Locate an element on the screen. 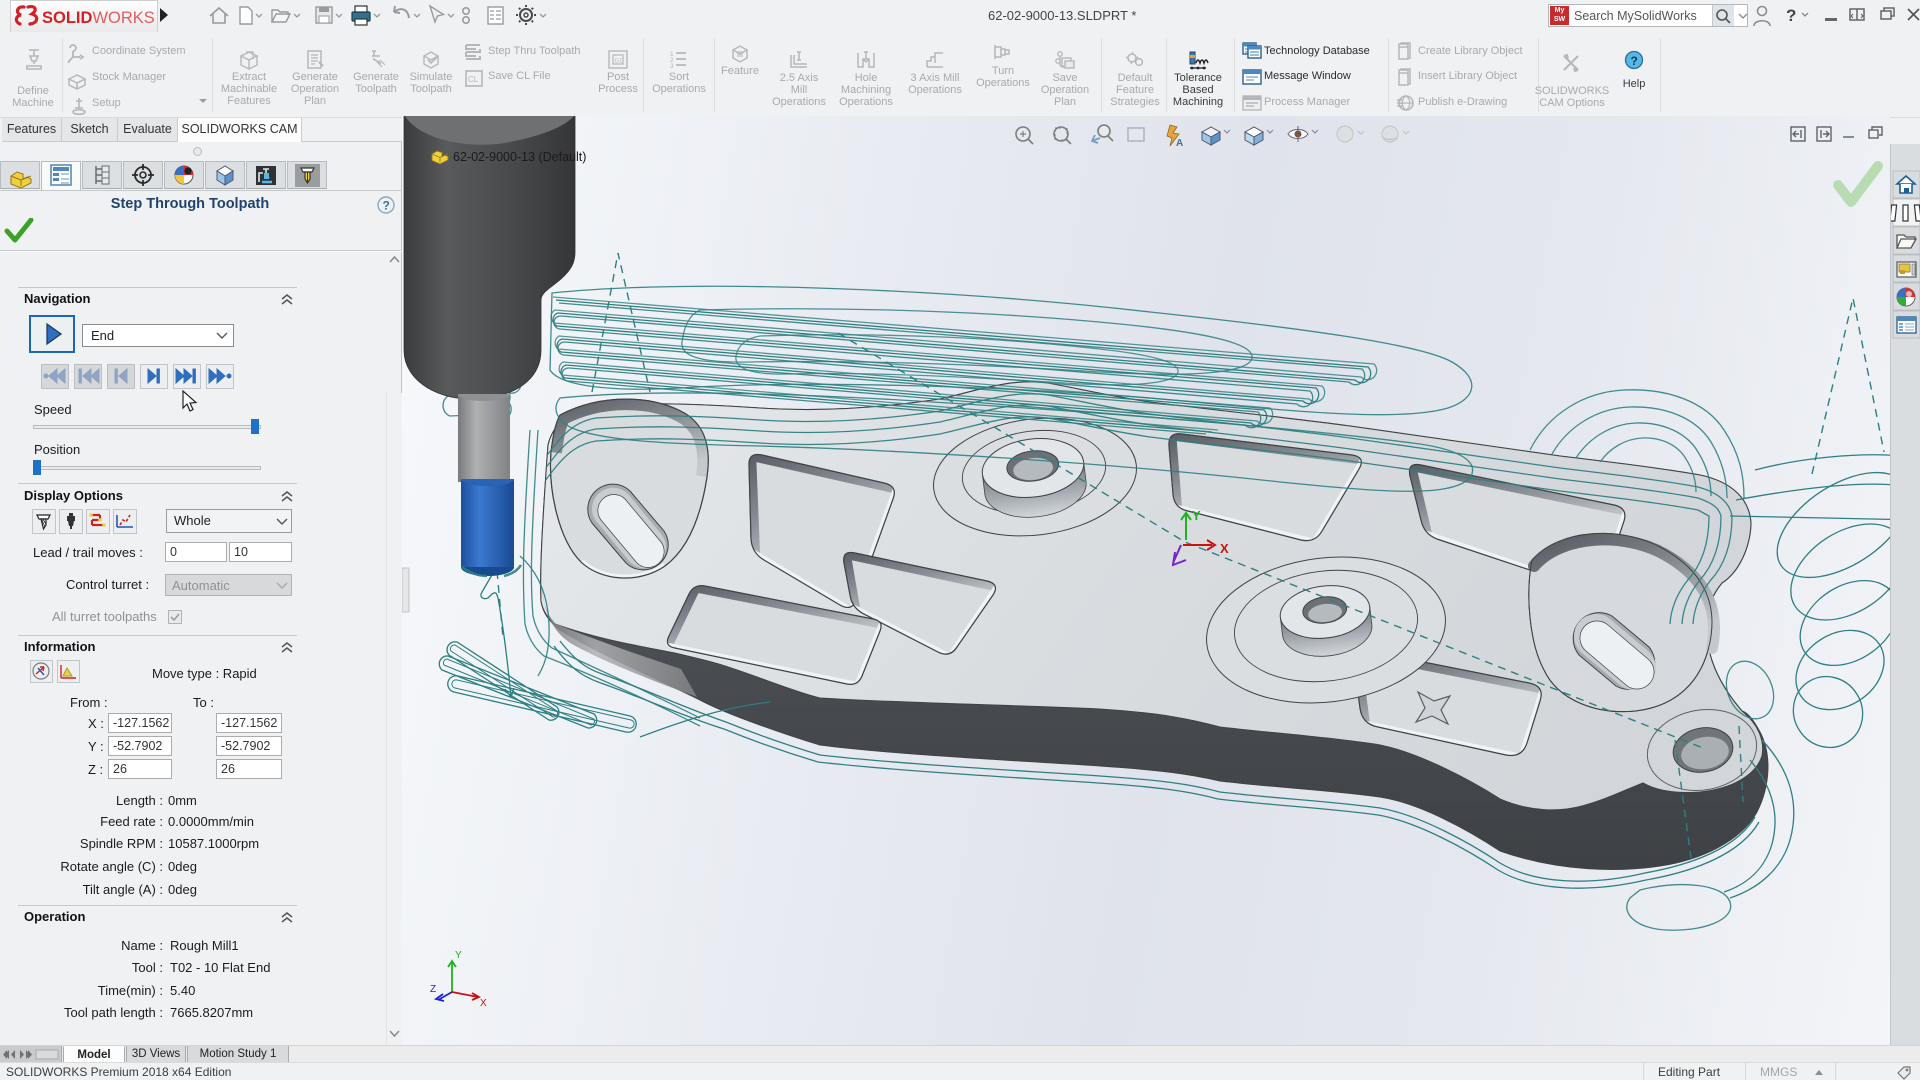 The width and height of the screenshot is (1920, 1080). svg-text: Z is located at coordinates (433, 989).